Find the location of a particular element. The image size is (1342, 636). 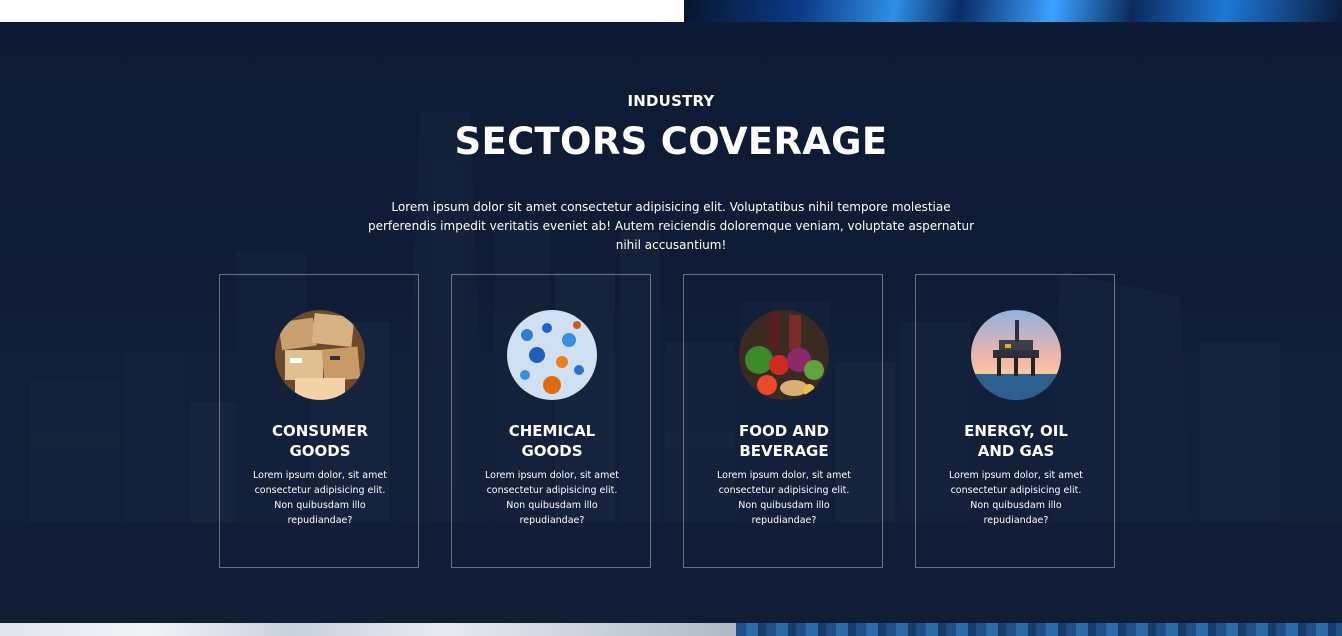

section-eyebrow: INDUSTRY is located at coordinates (671, 101).